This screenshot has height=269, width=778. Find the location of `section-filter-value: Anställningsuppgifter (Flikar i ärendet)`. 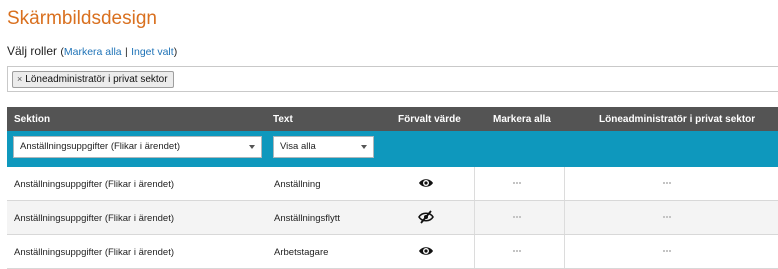

section-filter-value: Anställningsuppgifter (Flikar i ärendet) is located at coordinates (100, 146).